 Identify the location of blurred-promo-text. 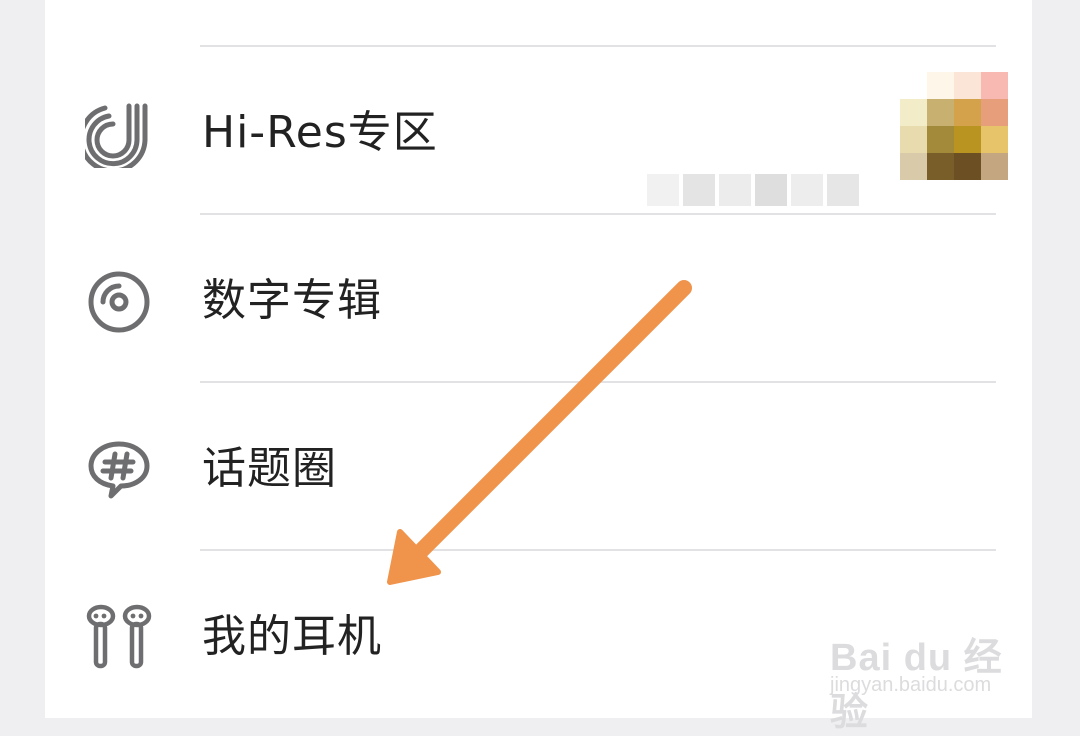
(767, 190).